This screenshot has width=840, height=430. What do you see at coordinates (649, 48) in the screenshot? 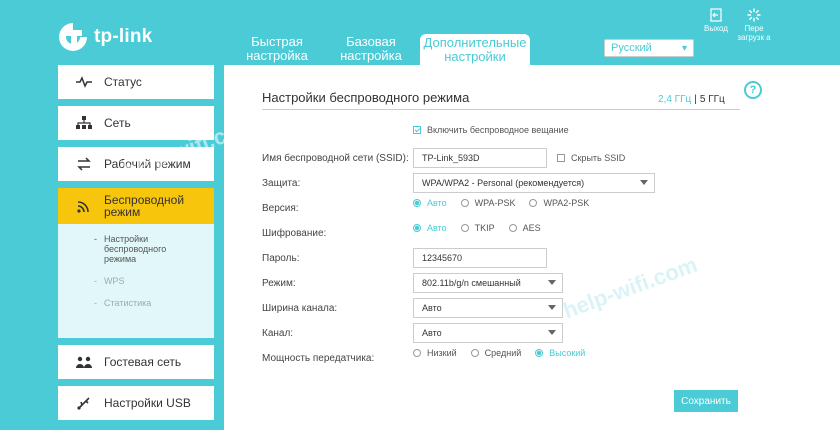
I see `language-select: Русский ▾` at bounding box center [649, 48].